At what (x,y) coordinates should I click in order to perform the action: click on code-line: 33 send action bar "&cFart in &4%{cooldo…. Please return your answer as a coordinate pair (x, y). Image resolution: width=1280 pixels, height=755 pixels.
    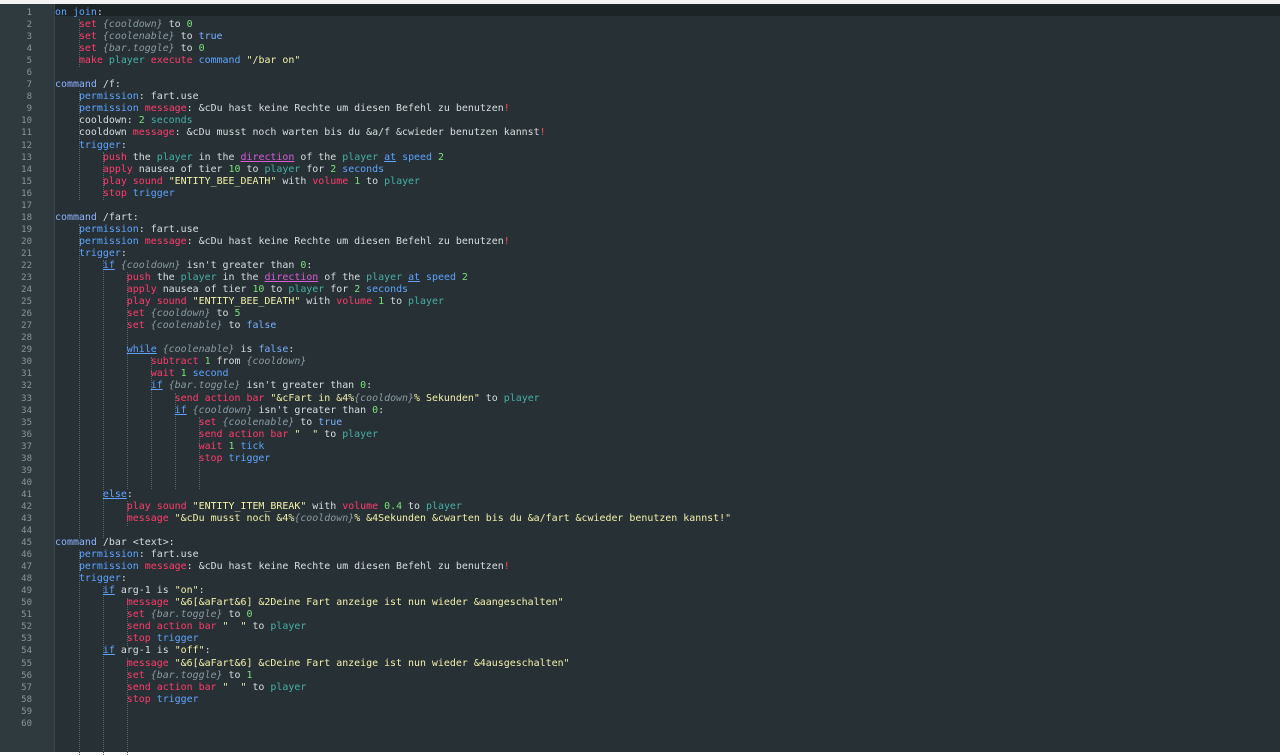
    Looking at the image, I should click on (640, 399).